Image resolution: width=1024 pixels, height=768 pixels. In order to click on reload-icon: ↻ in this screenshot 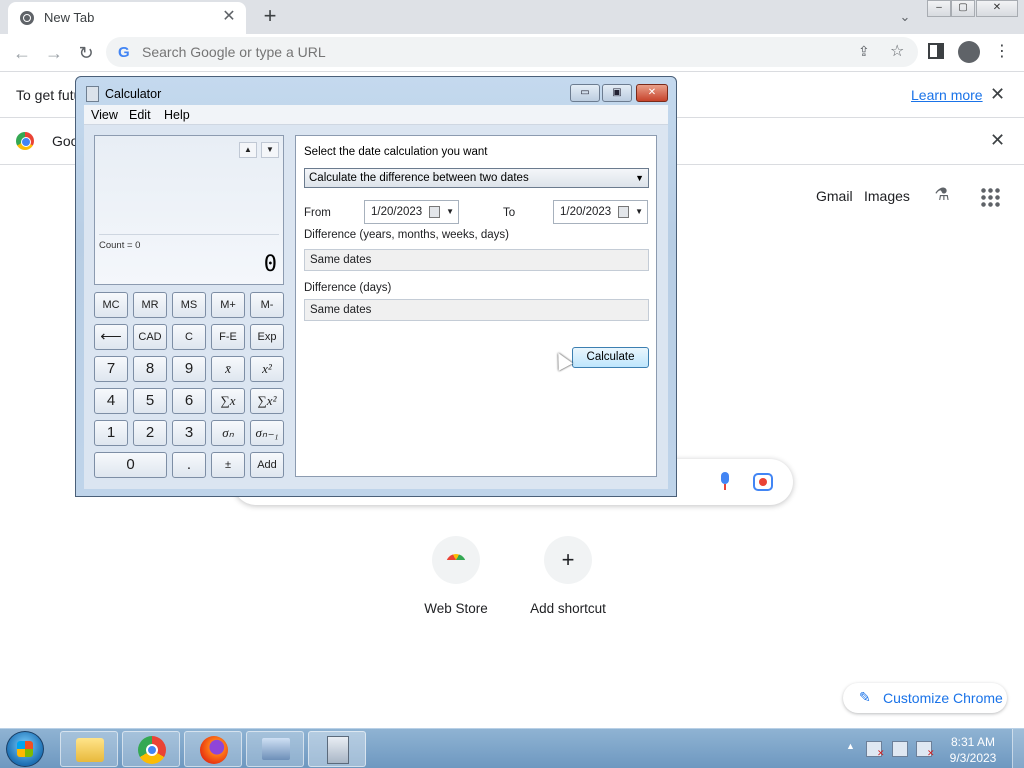, I will do `click(86, 53)`.